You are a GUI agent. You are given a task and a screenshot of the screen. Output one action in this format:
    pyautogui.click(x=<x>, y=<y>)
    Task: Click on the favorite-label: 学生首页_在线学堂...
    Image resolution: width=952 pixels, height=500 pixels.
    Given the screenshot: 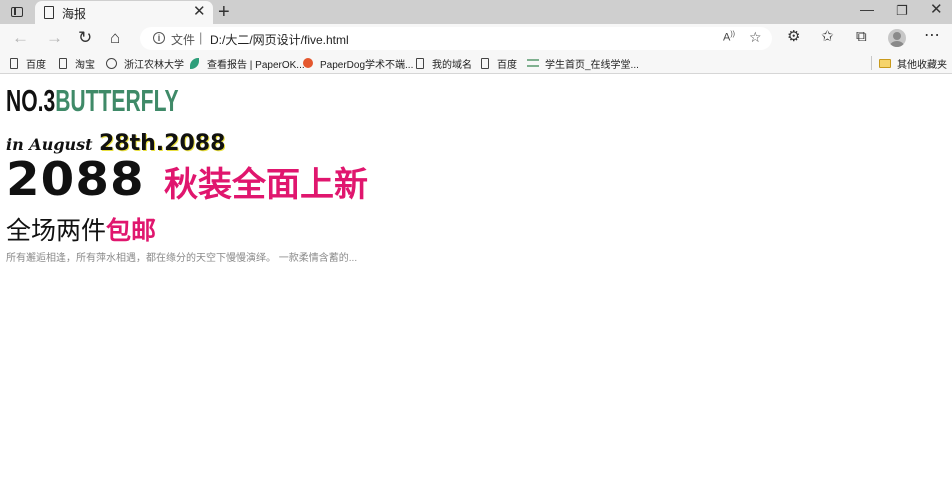 What is the action you would take?
    pyautogui.click(x=592, y=65)
    